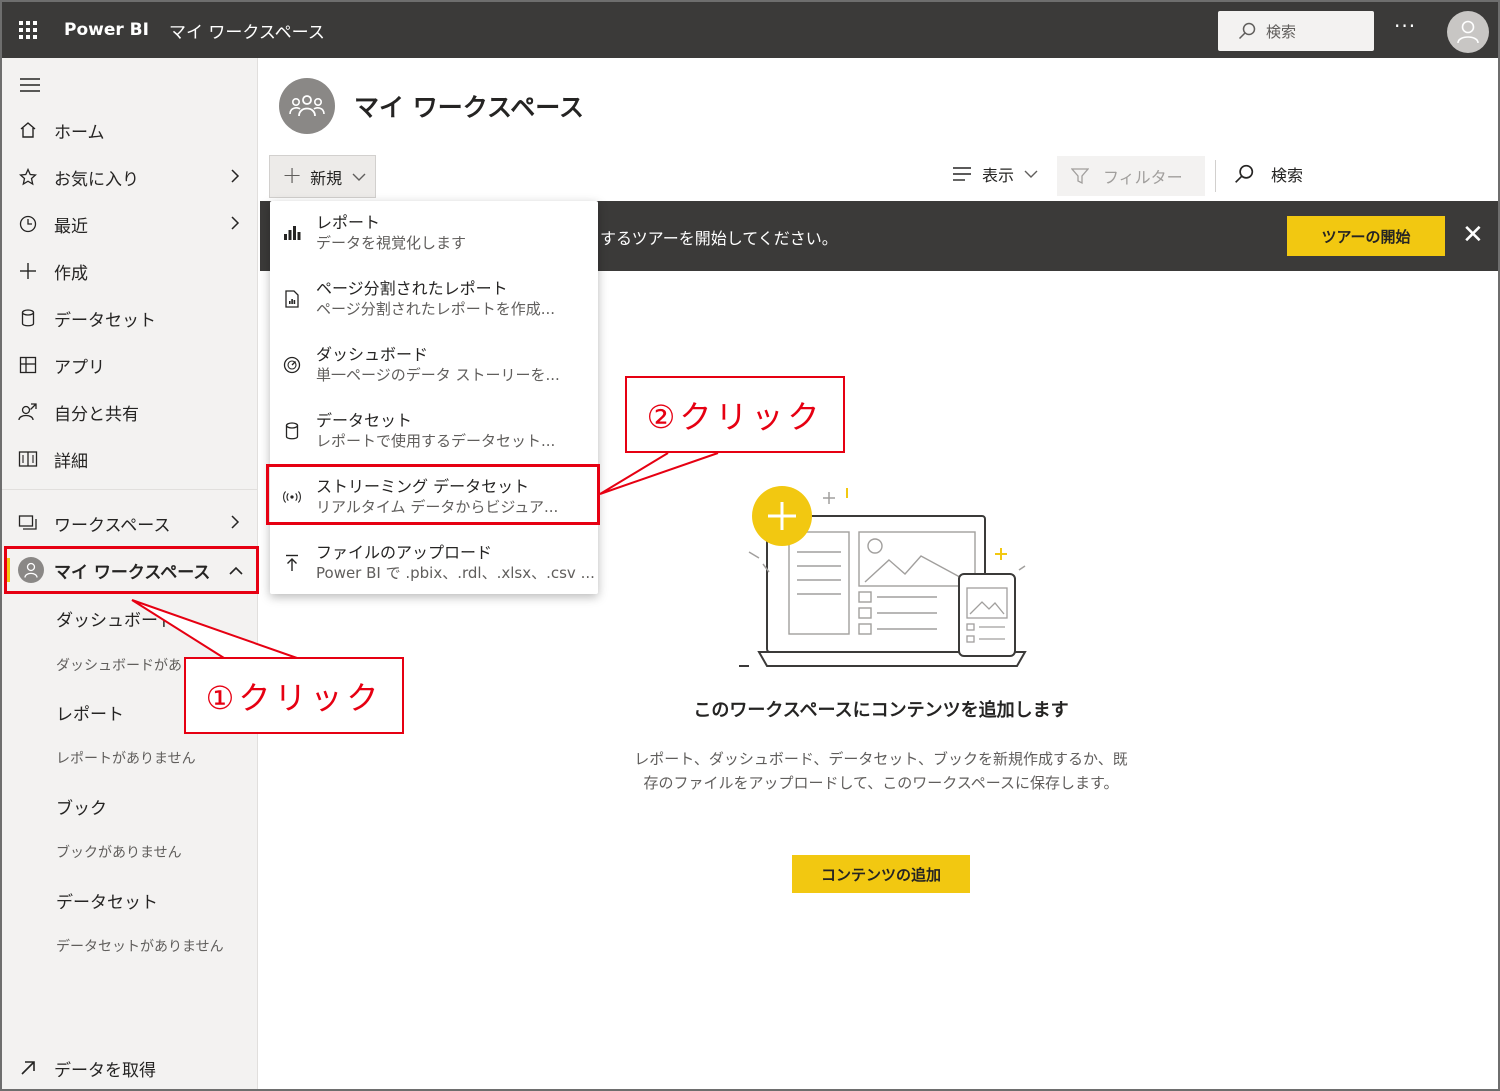 This screenshot has width=1500, height=1091. What do you see at coordinates (294, 695) in the screenshot?
I see `callout-step-1: ①クリック` at bounding box center [294, 695].